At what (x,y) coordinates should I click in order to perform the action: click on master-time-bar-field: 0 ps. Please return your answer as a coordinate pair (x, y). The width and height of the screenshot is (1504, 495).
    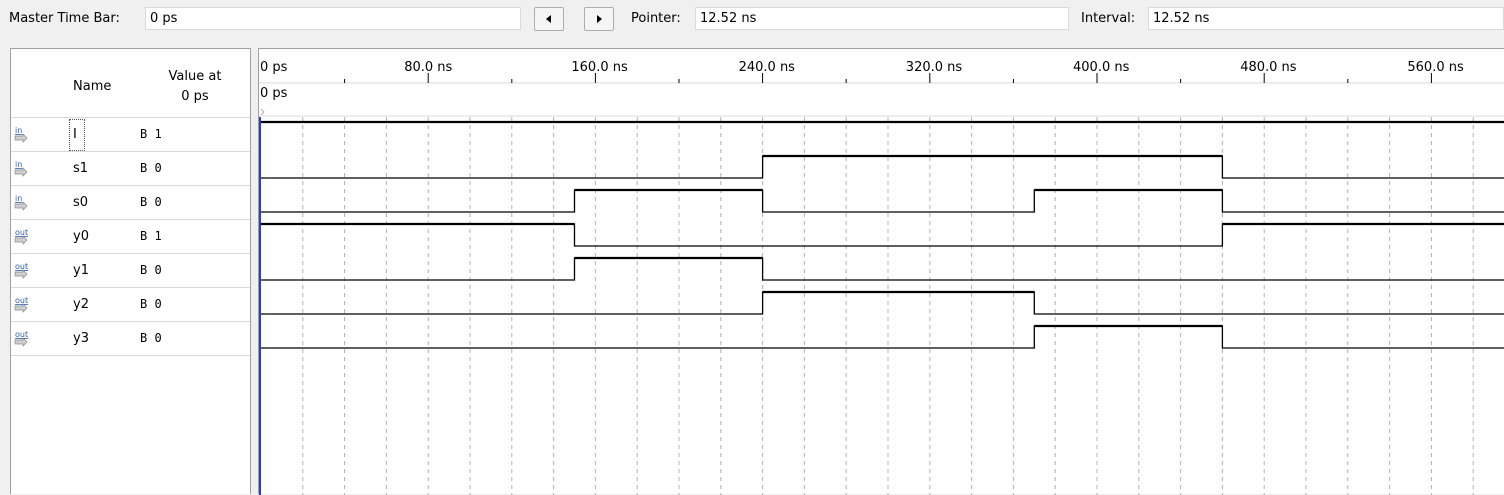
    Looking at the image, I should click on (333, 18).